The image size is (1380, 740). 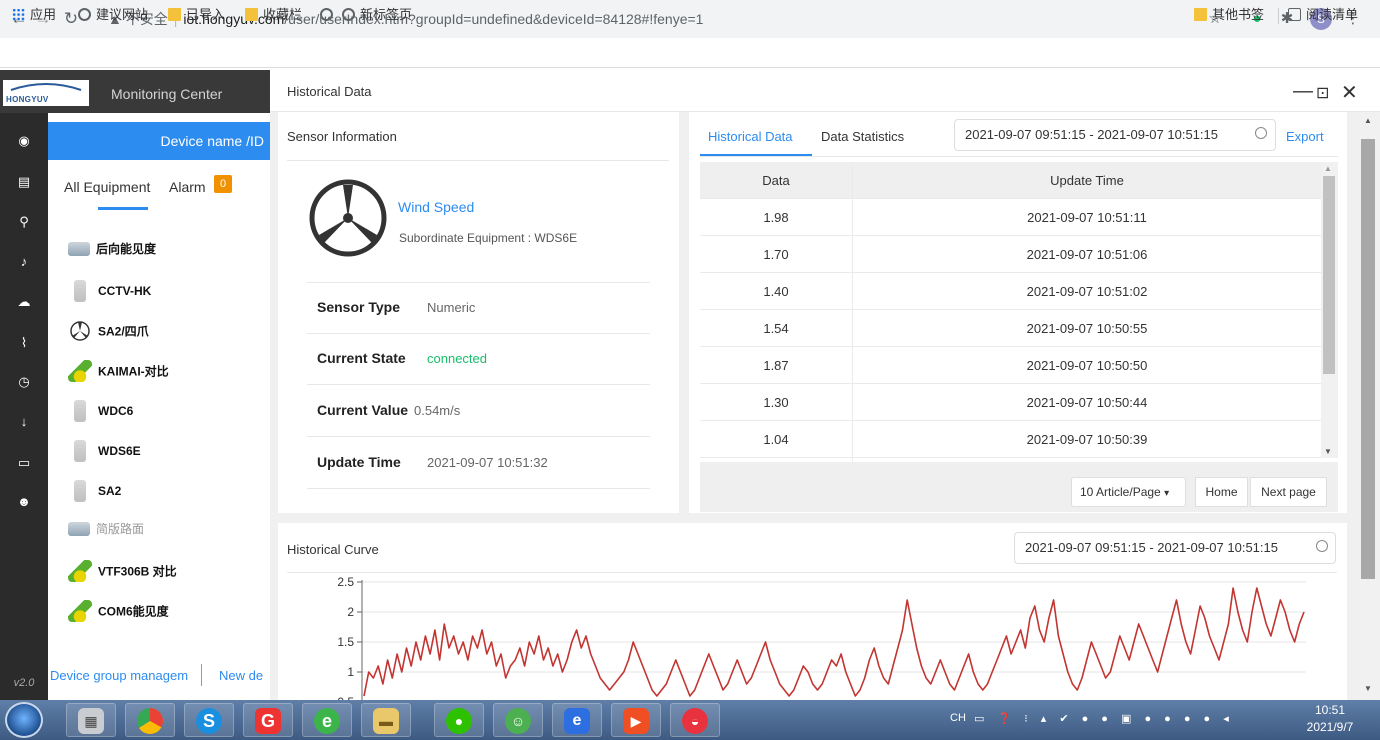 I want to click on logo-text: HONGYUV, so click(x=27, y=99).